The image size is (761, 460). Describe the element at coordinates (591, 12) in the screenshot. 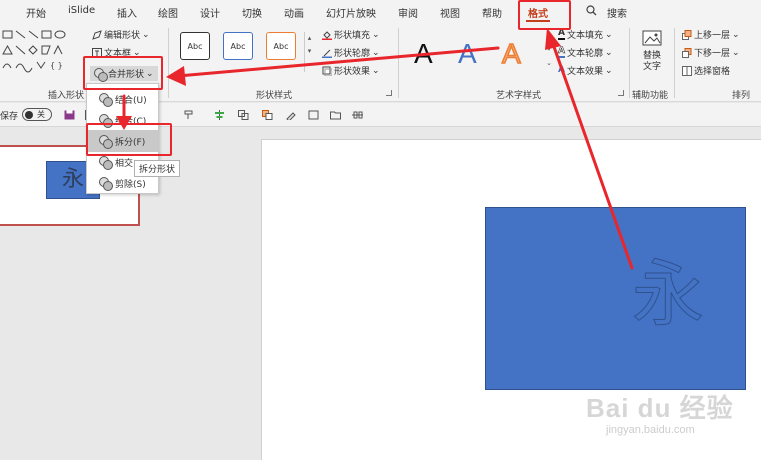

I see `search-icon` at that location.